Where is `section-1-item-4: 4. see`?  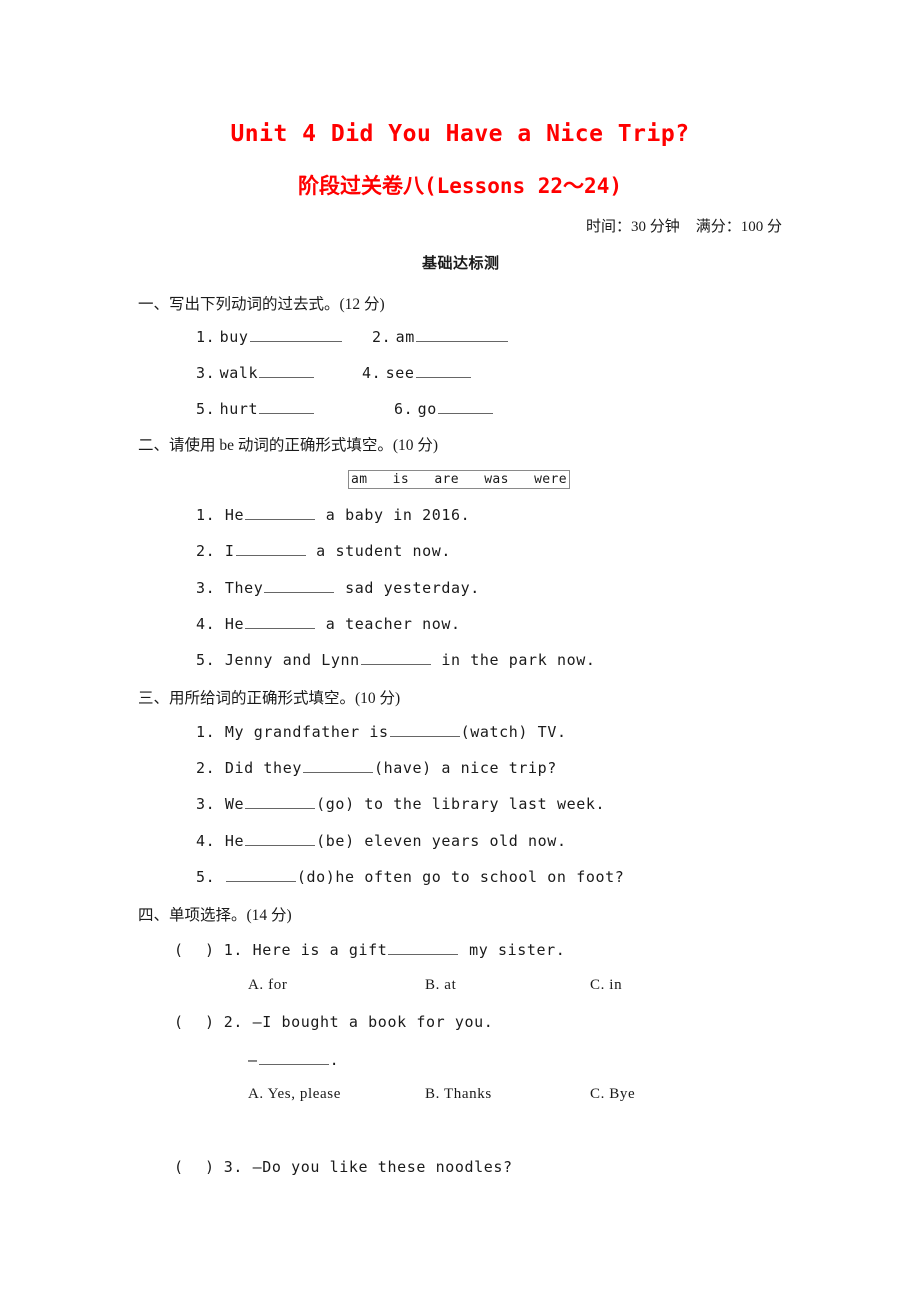 section-1-item-4: 4. see is located at coordinates (417, 373).